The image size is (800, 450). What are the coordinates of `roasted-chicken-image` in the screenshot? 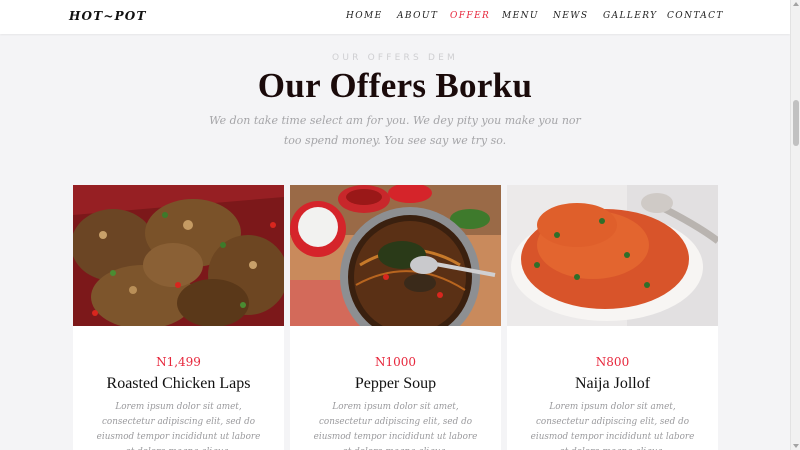 It's located at (178, 255).